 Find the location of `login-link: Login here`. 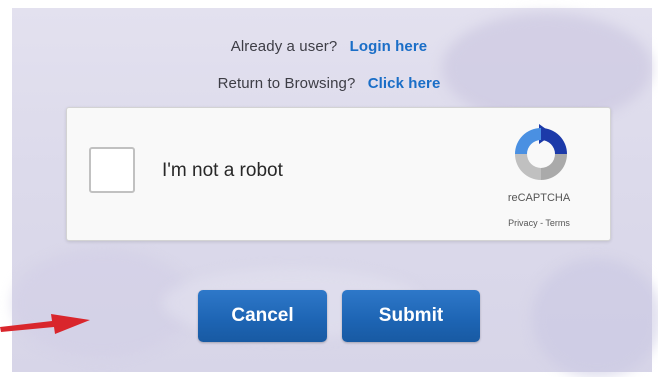

login-link: Login here is located at coordinates (389, 46).